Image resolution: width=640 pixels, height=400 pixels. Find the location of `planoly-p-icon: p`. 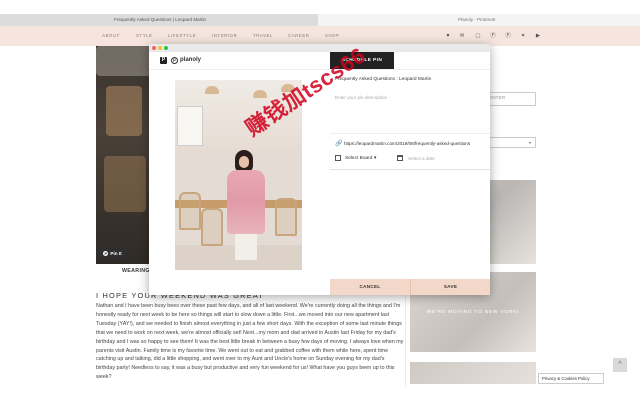

planoly-p-icon: p is located at coordinates (174, 60).